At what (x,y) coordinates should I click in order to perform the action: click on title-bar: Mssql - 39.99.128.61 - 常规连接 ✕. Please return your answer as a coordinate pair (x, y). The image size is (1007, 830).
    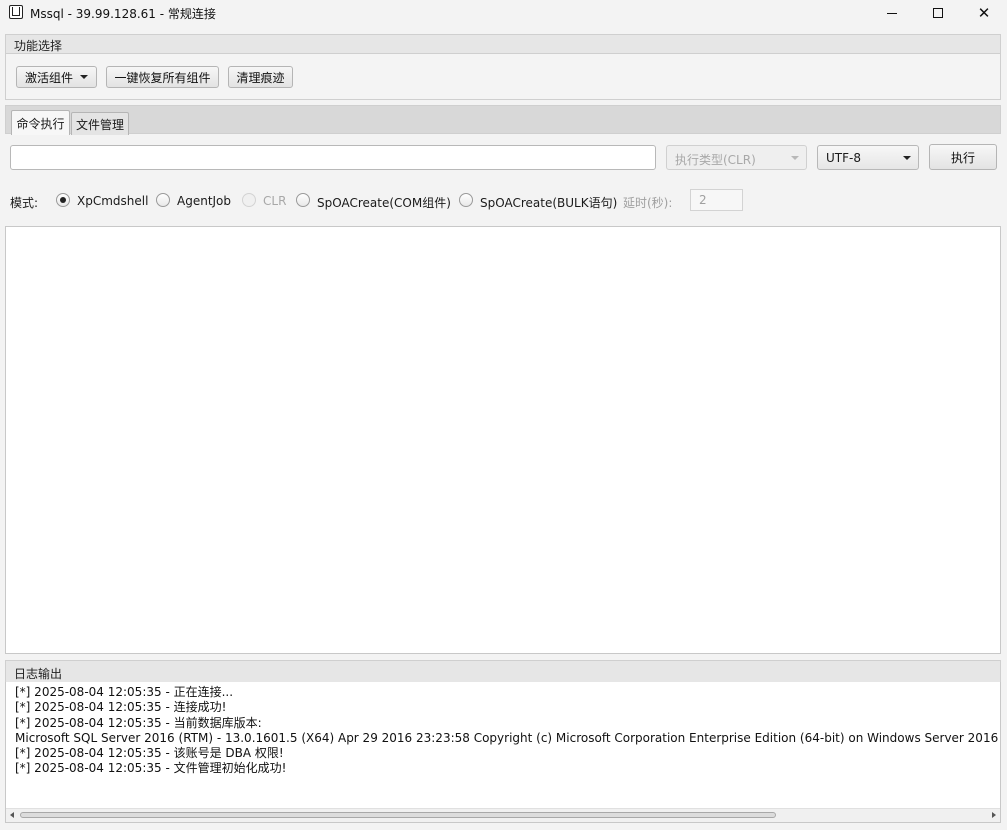
    Looking at the image, I should click on (503, 13).